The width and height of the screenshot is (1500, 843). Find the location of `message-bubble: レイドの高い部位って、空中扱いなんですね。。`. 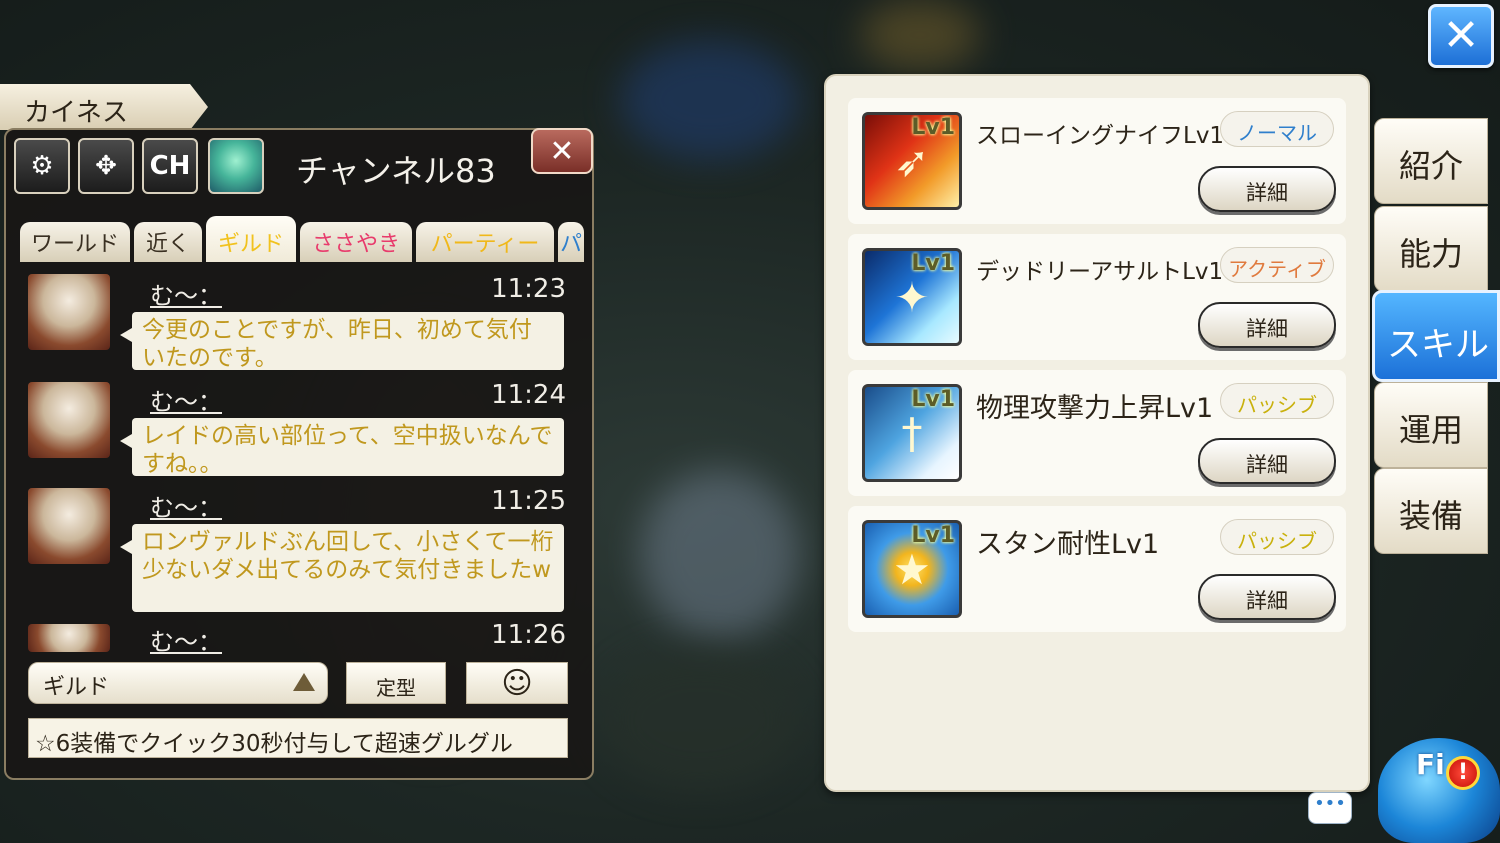

message-bubble: レイドの高い部位って、空中扱いなんですね。。 is located at coordinates (342, 447).